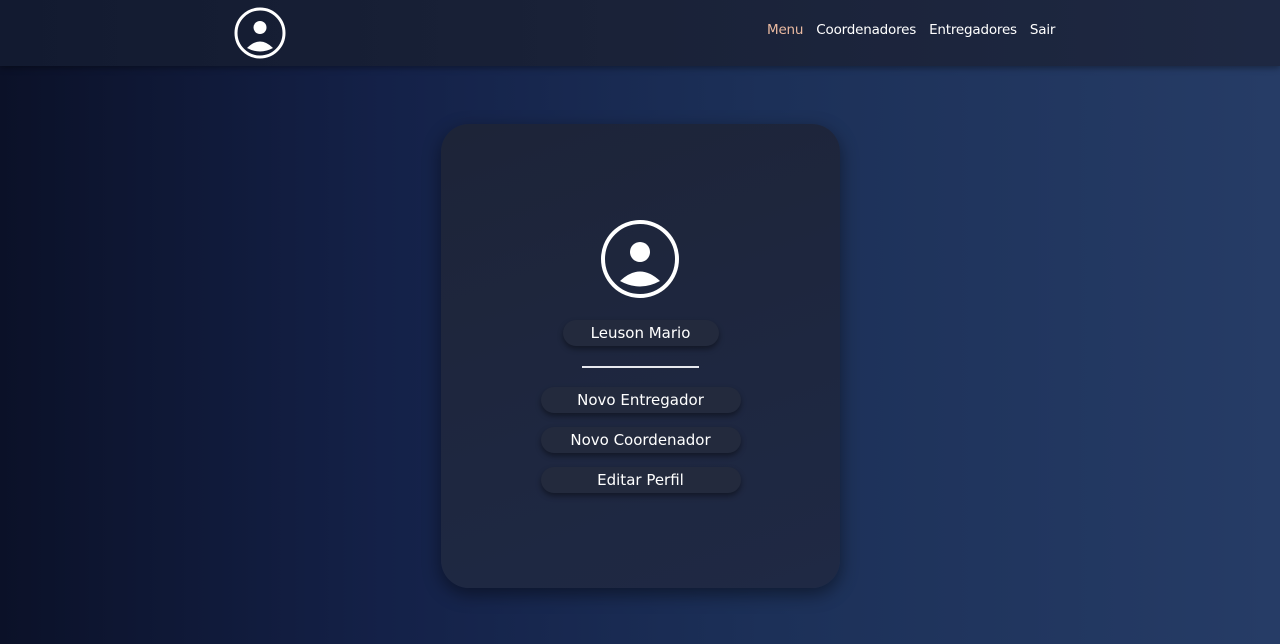 The height and width of the screenshot is (644, 1280). Describe the element at coordinates (640, 440) in the screenshot. I see `new-coordinator-button: Novo Coordenador` at that location.